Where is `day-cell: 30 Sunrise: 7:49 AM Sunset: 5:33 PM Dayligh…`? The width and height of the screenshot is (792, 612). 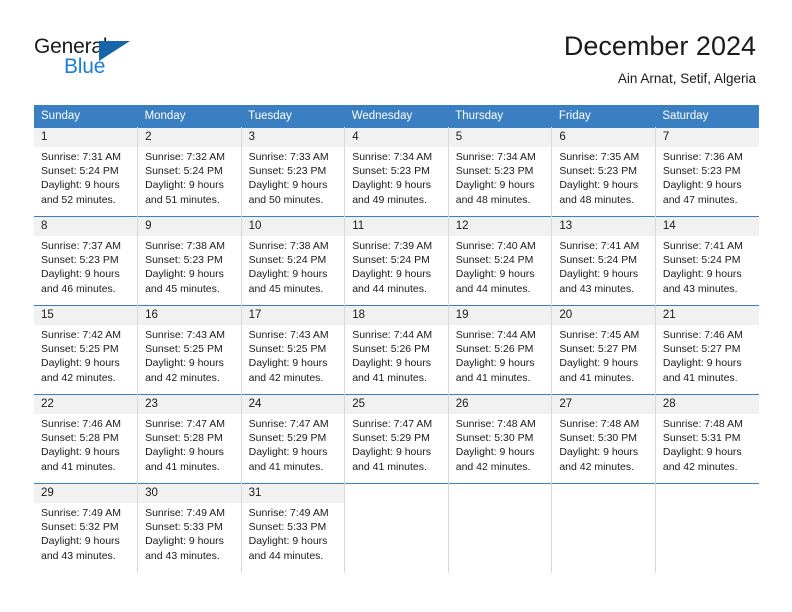
day-cell: 30 Sunrise: 7:49 AM Sunset: 5:33 PM Dayligh… is located at coordinates (189, 528).